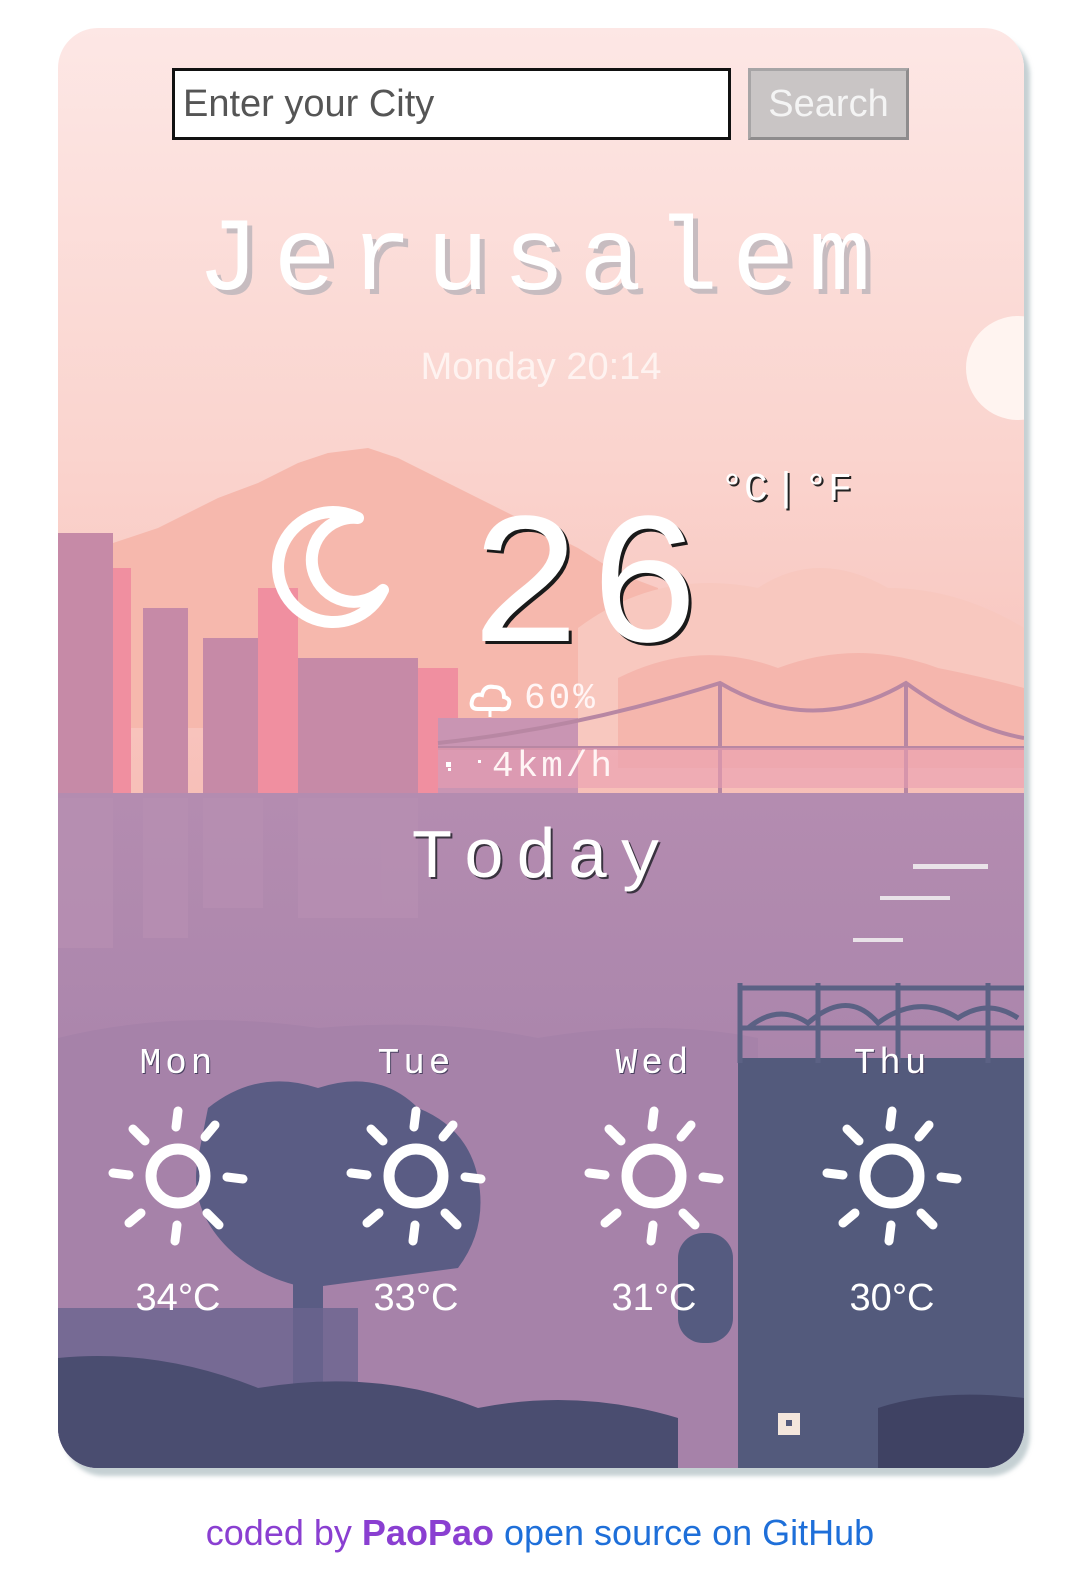 This screenshot has width=1080, height=1592. What do you see at coordinates (490, 700) in the screenshot?
I see `cloud-icon` at bounding box center [490, 700].